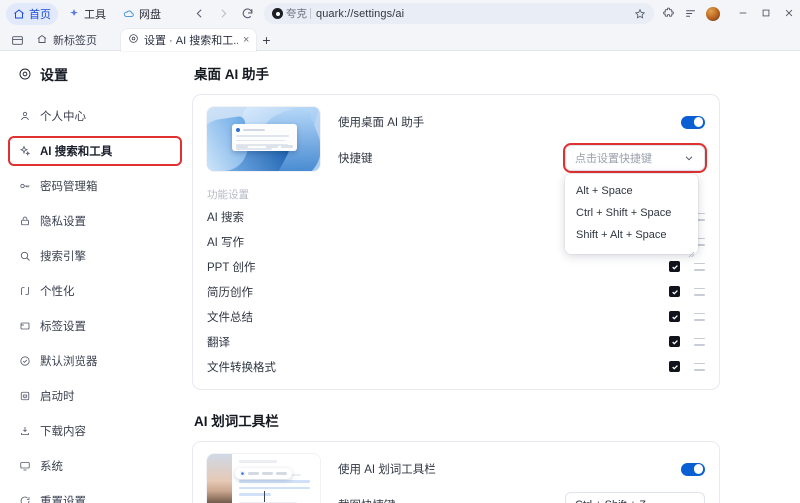 This screenshot has height=503, width=800. What do you see at coordinates (24, 116) in the screenshot?
I see `user-icon` at bounding box center [24, 116].